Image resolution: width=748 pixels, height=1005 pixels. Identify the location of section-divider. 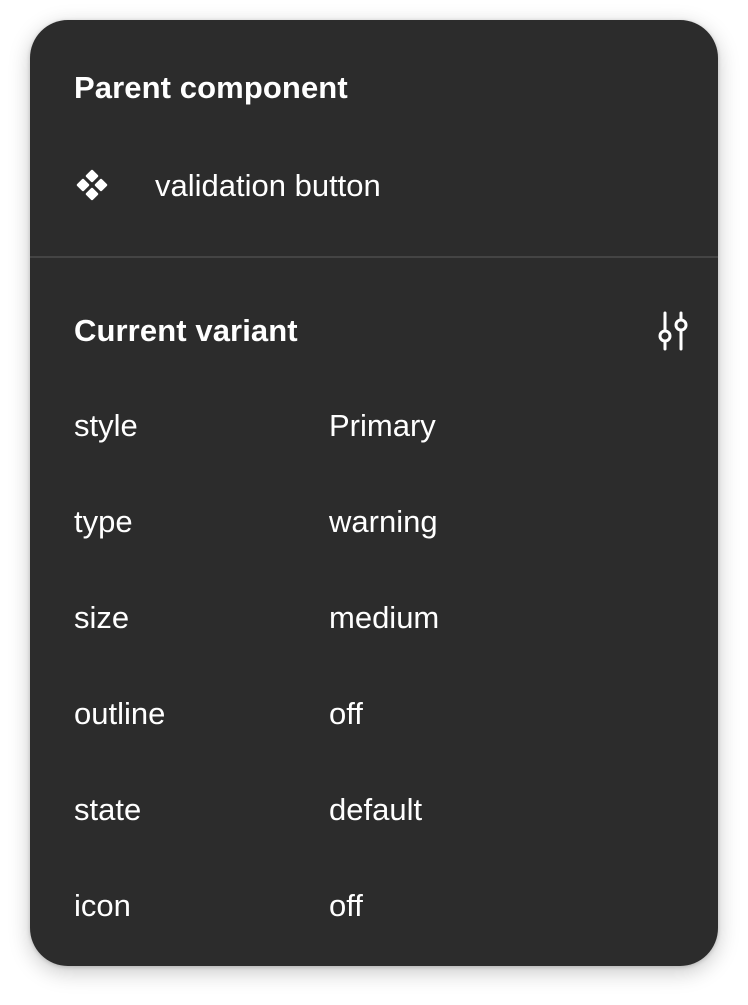
(374, 257).